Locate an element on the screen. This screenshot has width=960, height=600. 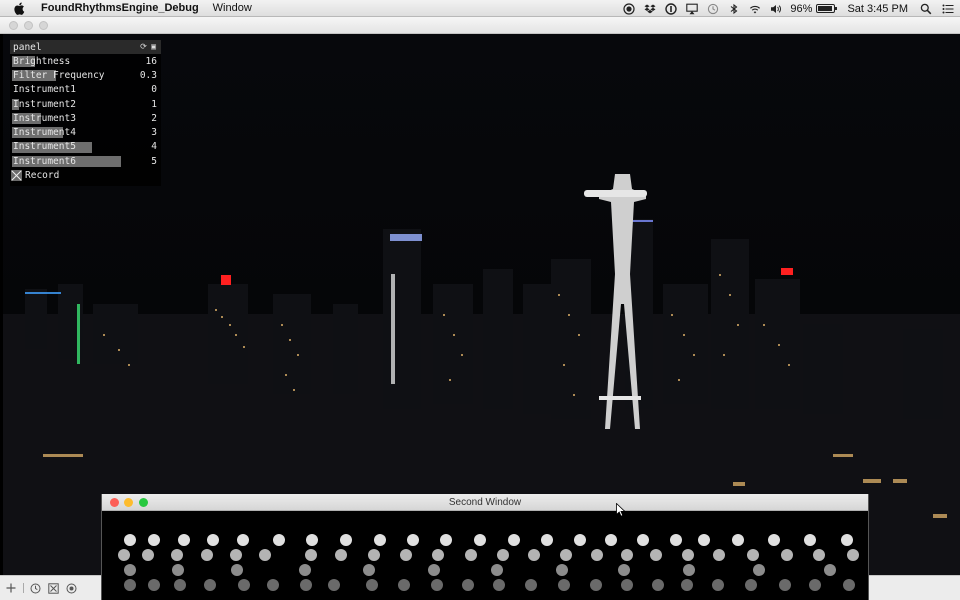
spotlight-icon is located at coordinates (926, 9).